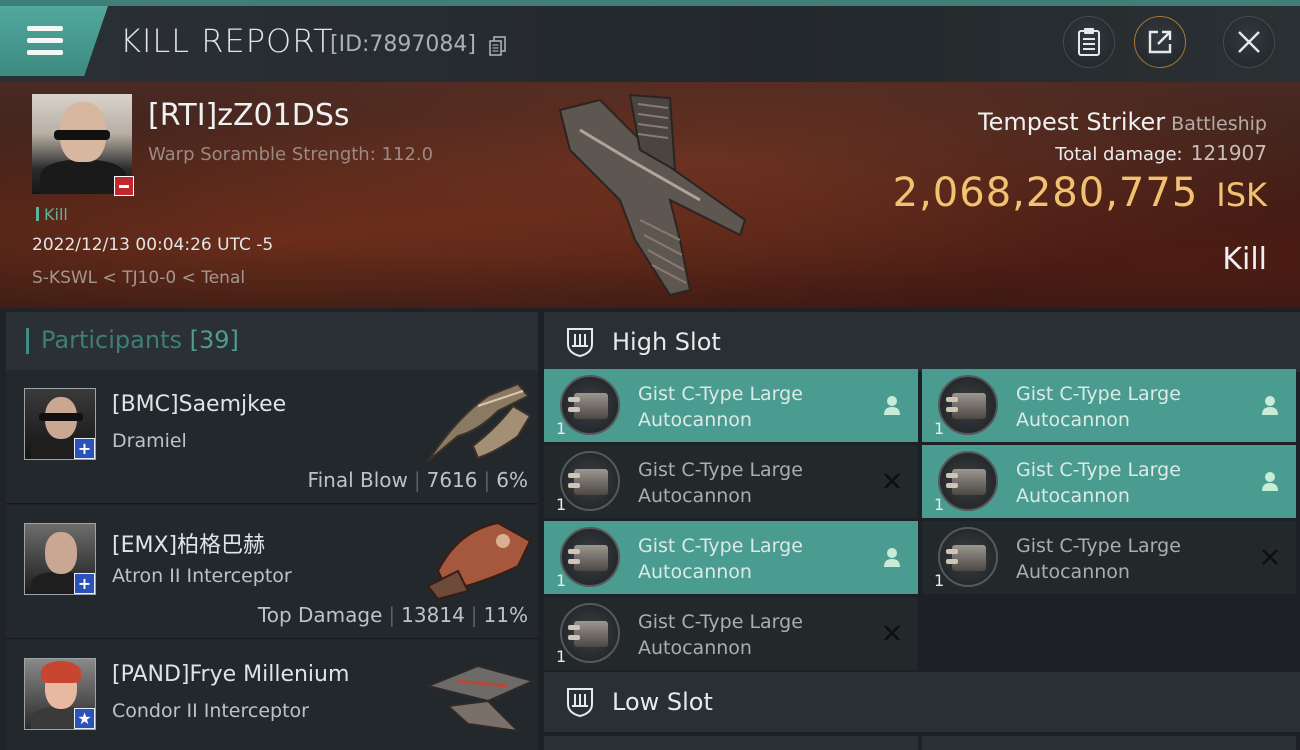  I want to click on kill-result: Kill, so click(1244, 259).